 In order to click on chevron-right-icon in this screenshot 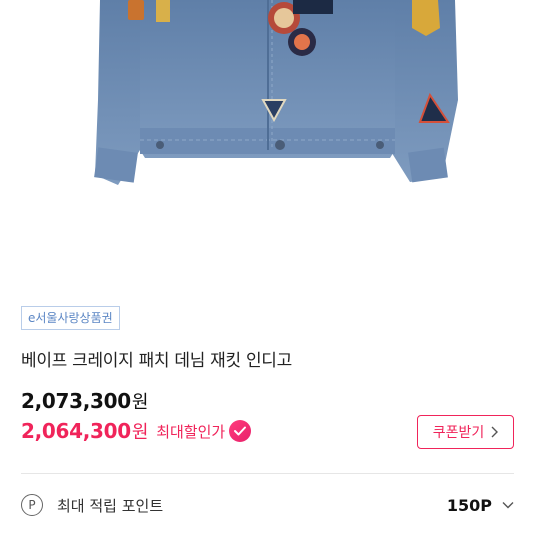, I will do `click(495, 432)`.